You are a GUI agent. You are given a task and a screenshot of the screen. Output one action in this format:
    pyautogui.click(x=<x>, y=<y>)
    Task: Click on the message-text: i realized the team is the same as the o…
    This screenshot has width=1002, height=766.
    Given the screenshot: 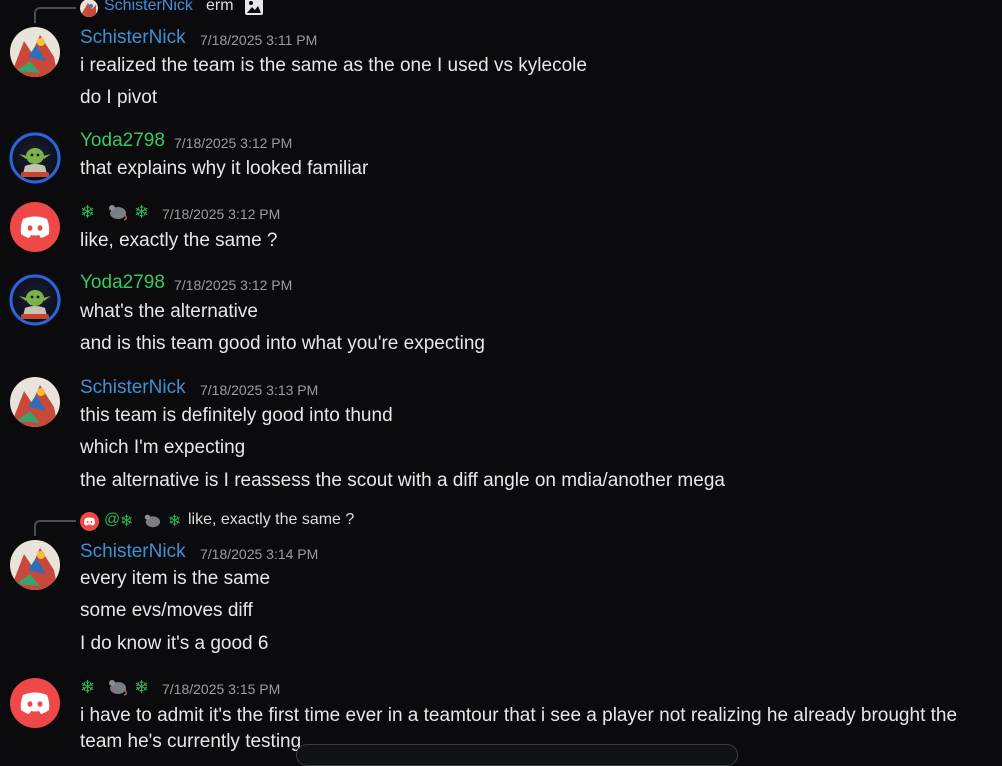 What is the action you would take?
    pyautogui.click(x=333, y=65)
    